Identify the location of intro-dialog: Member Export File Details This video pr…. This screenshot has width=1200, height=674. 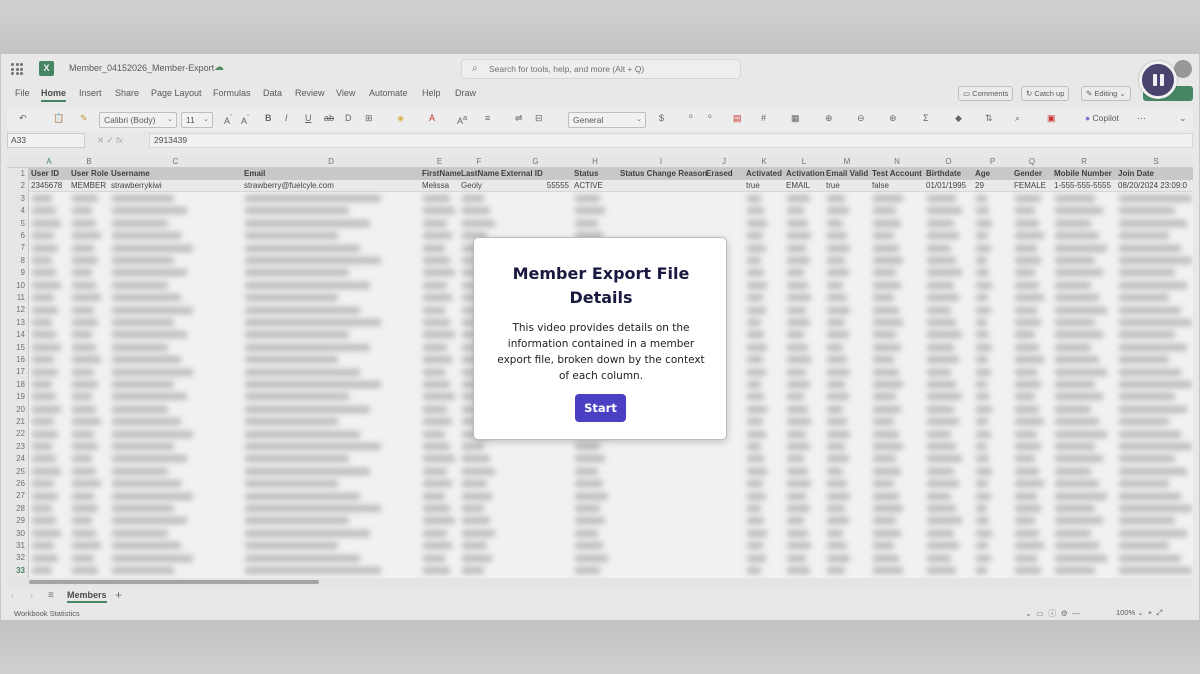
(600, 338).